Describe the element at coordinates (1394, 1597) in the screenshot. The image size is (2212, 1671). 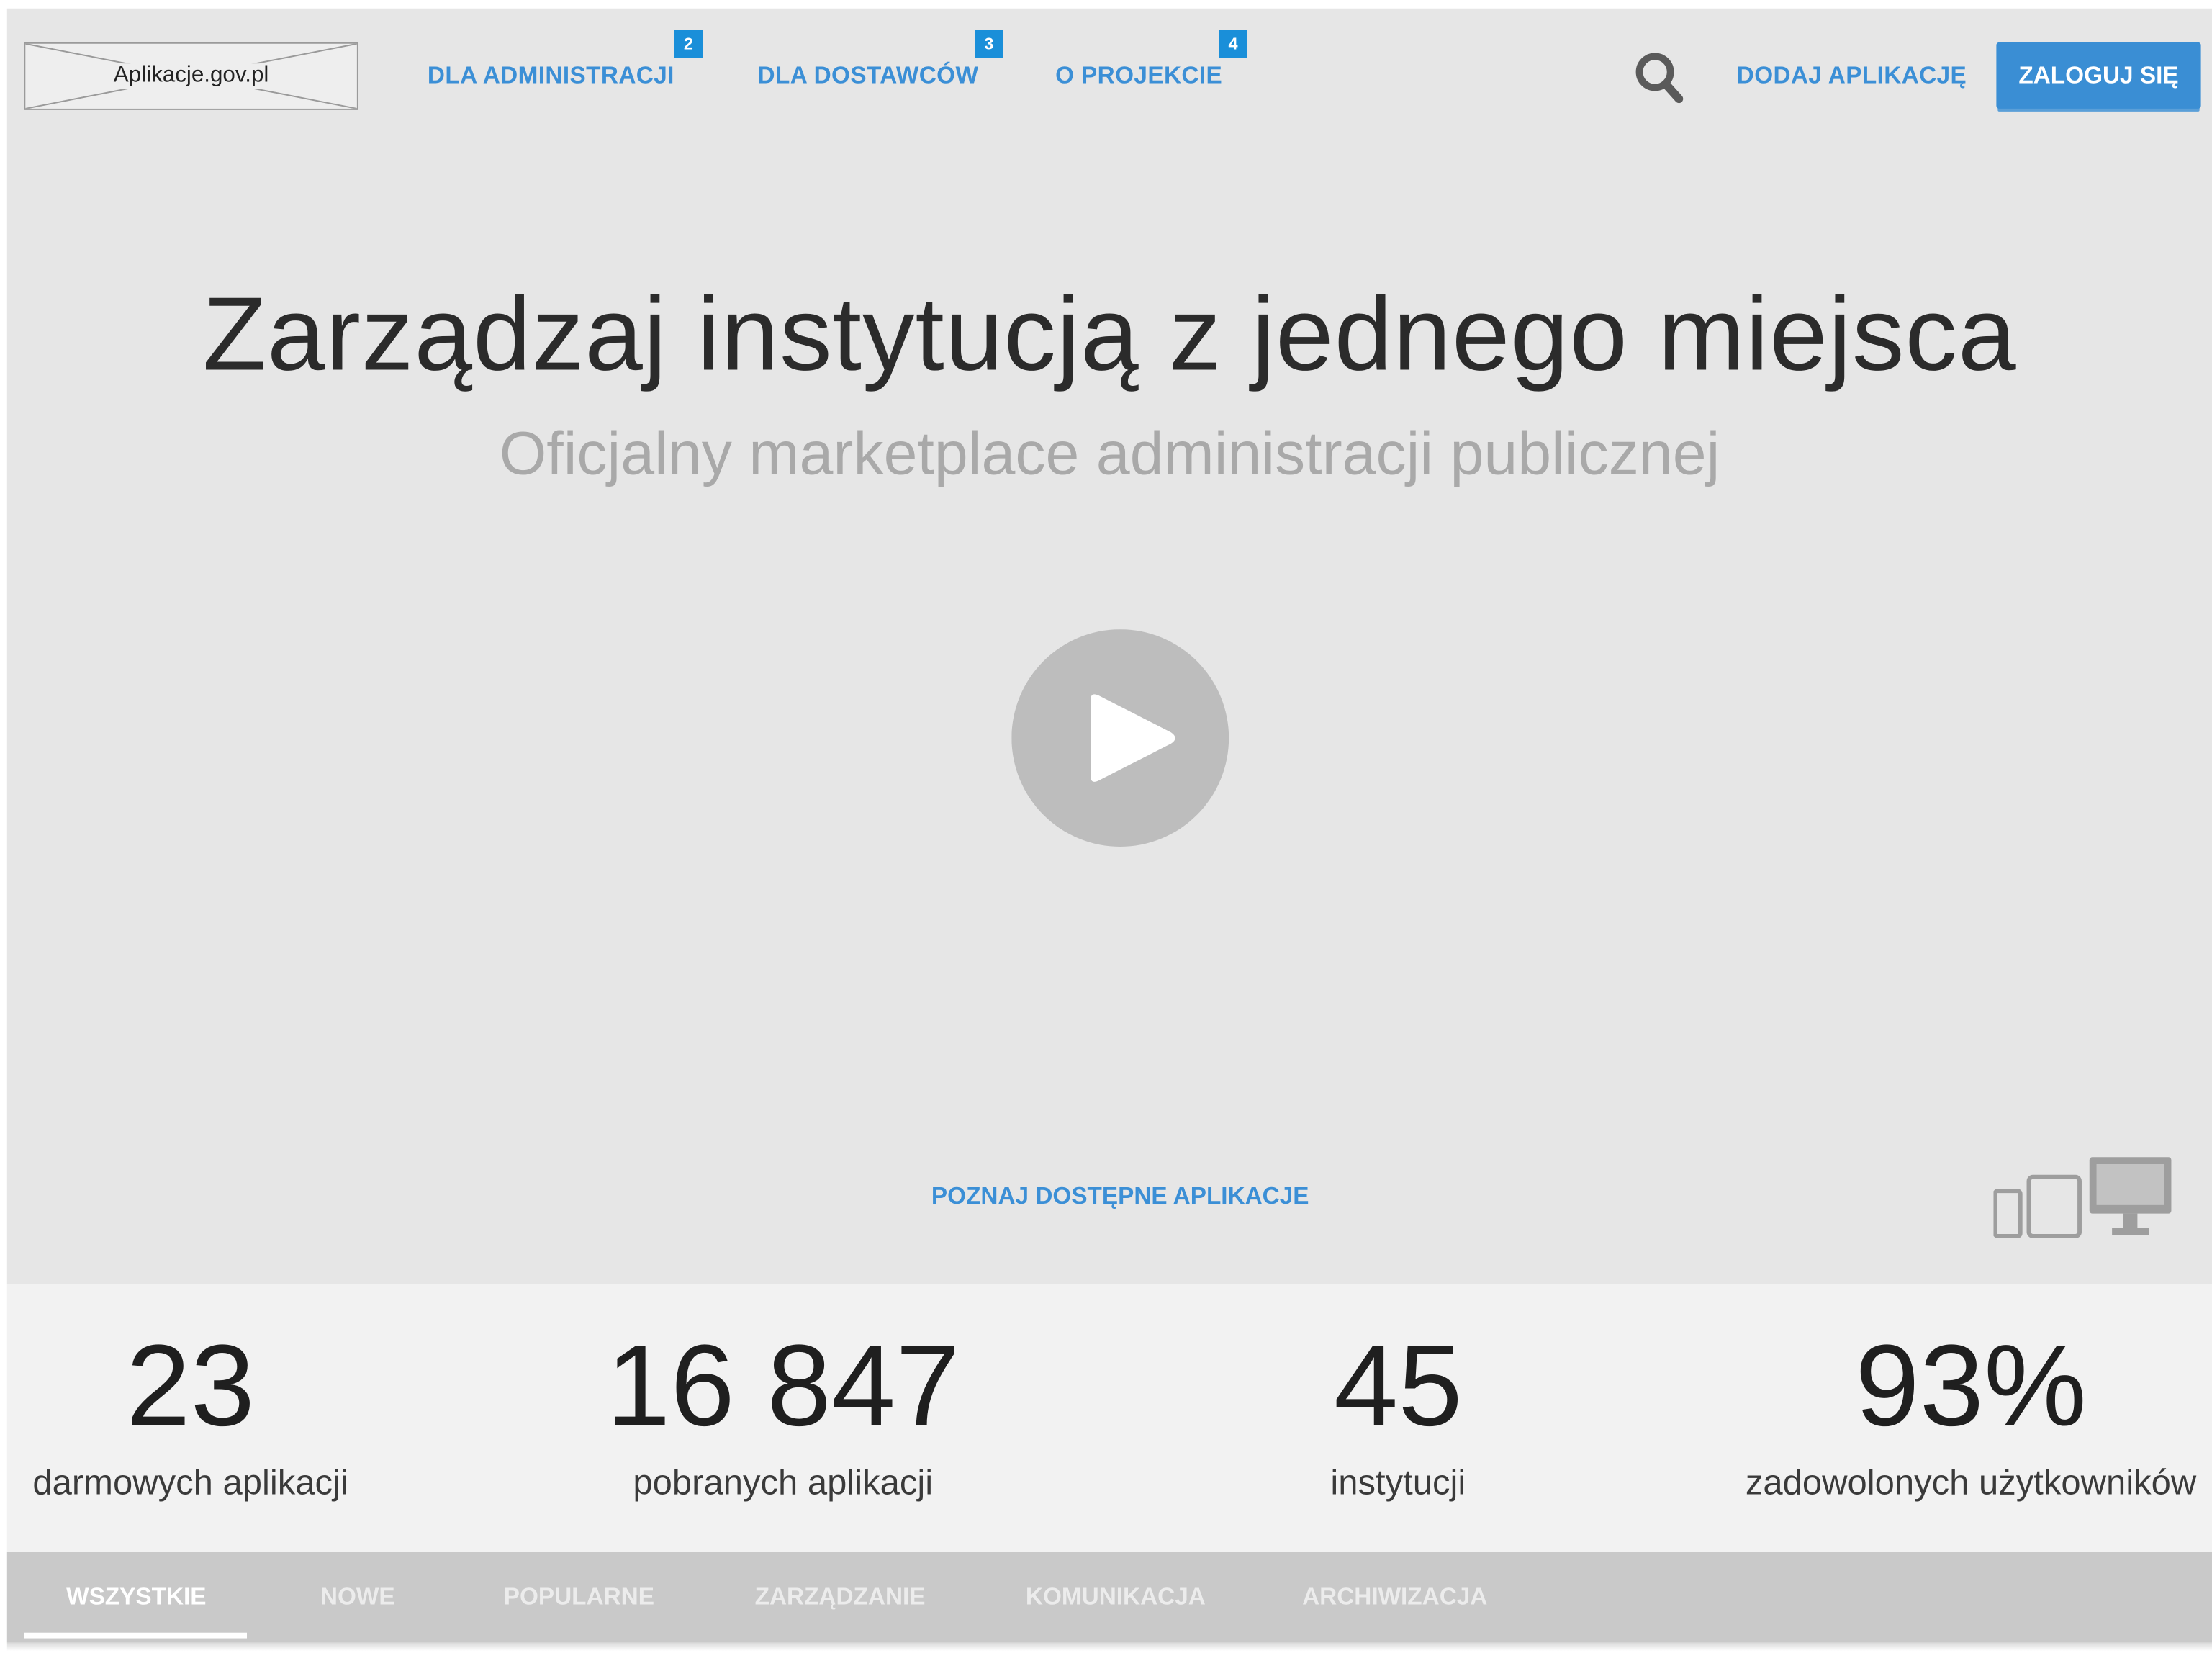
I see `tab-archiwizacja: ARCHIWIZACJA` at that location.